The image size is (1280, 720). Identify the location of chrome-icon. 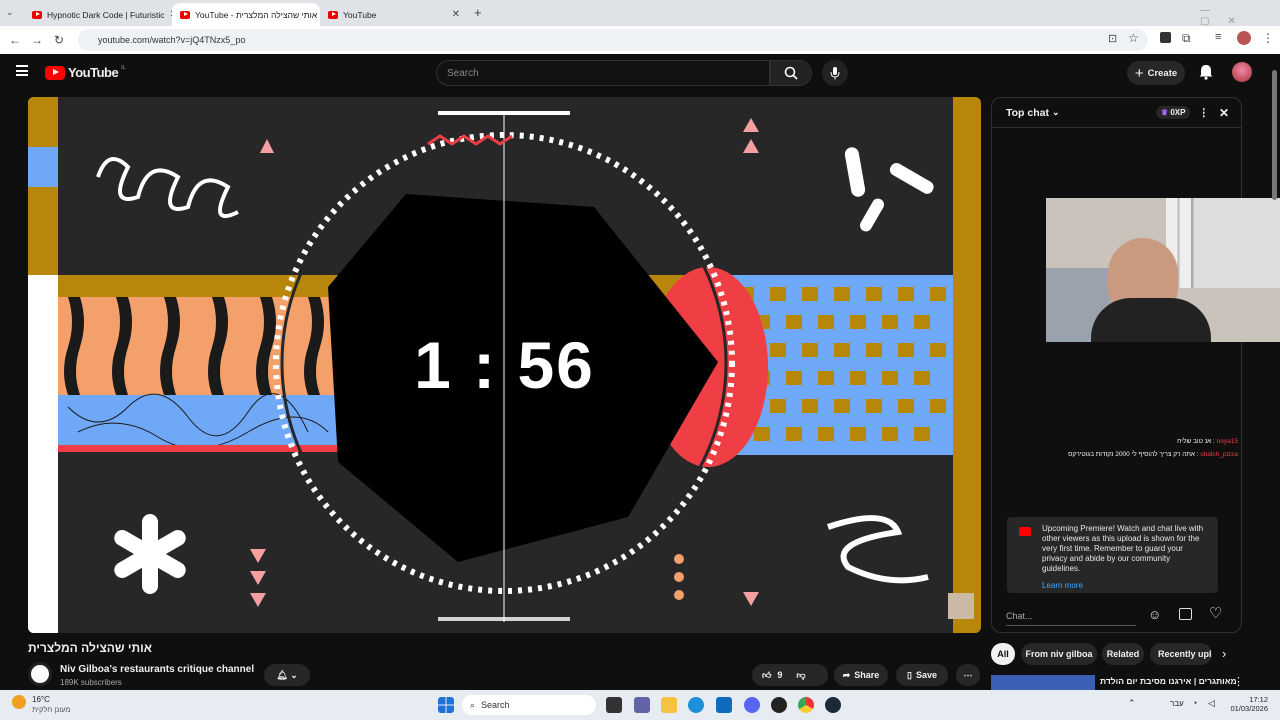
(806, 705).